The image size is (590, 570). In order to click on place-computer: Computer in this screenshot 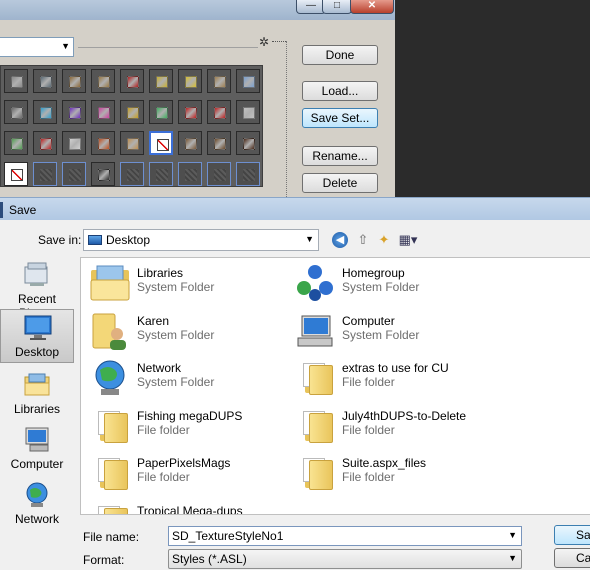, I will do `click(37, 449)`.